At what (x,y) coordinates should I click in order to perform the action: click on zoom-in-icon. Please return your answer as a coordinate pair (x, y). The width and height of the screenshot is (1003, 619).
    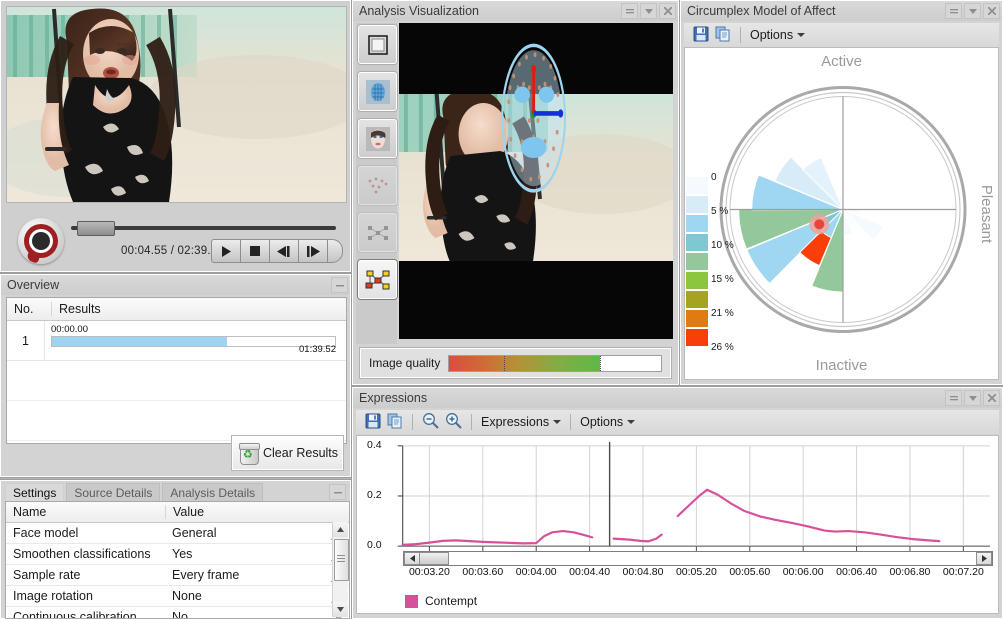
    Looking at the image, I should click on (453, 422).